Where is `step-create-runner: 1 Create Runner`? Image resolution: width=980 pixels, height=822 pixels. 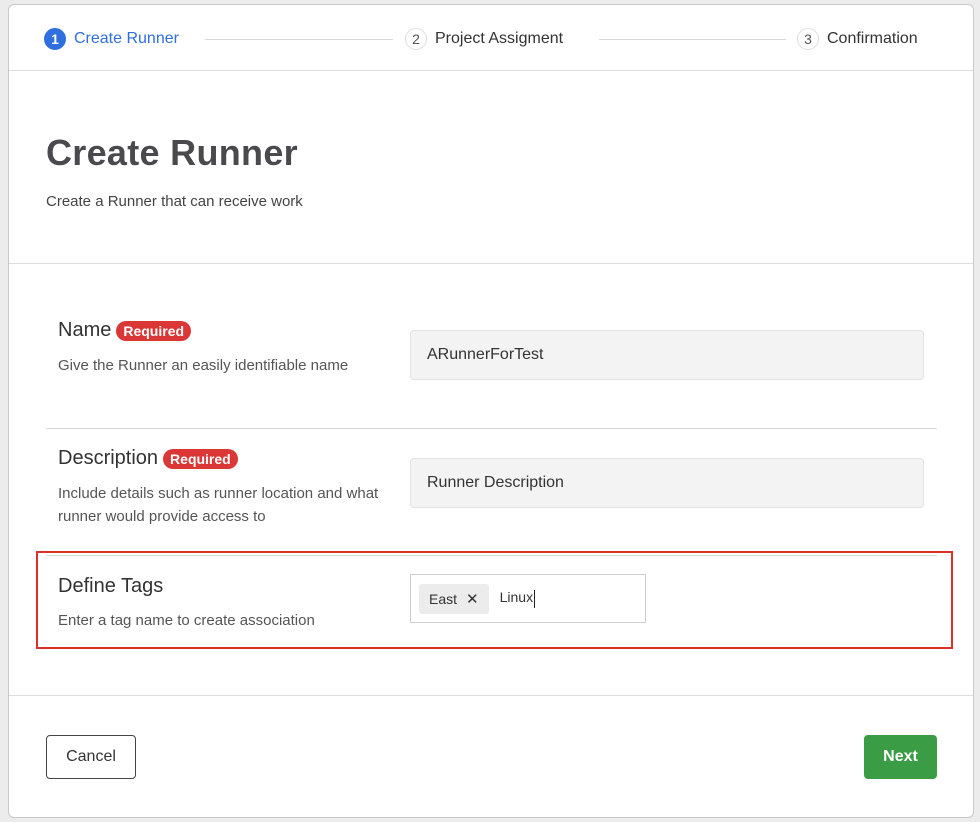 step-create-runner: 1 Create Runner is located at coordinates (111, 39).